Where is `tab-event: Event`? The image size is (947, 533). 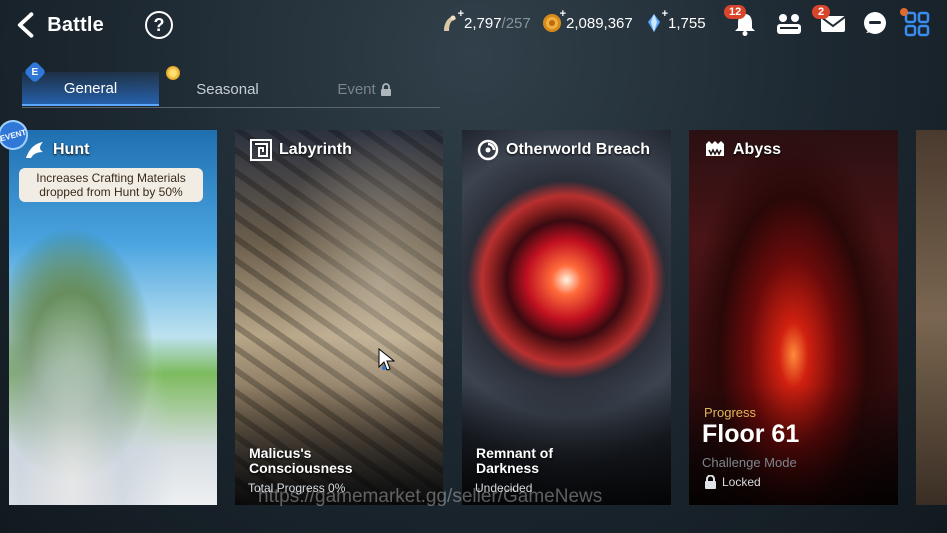
tab-event: Event is located at coordinates (364, 89).